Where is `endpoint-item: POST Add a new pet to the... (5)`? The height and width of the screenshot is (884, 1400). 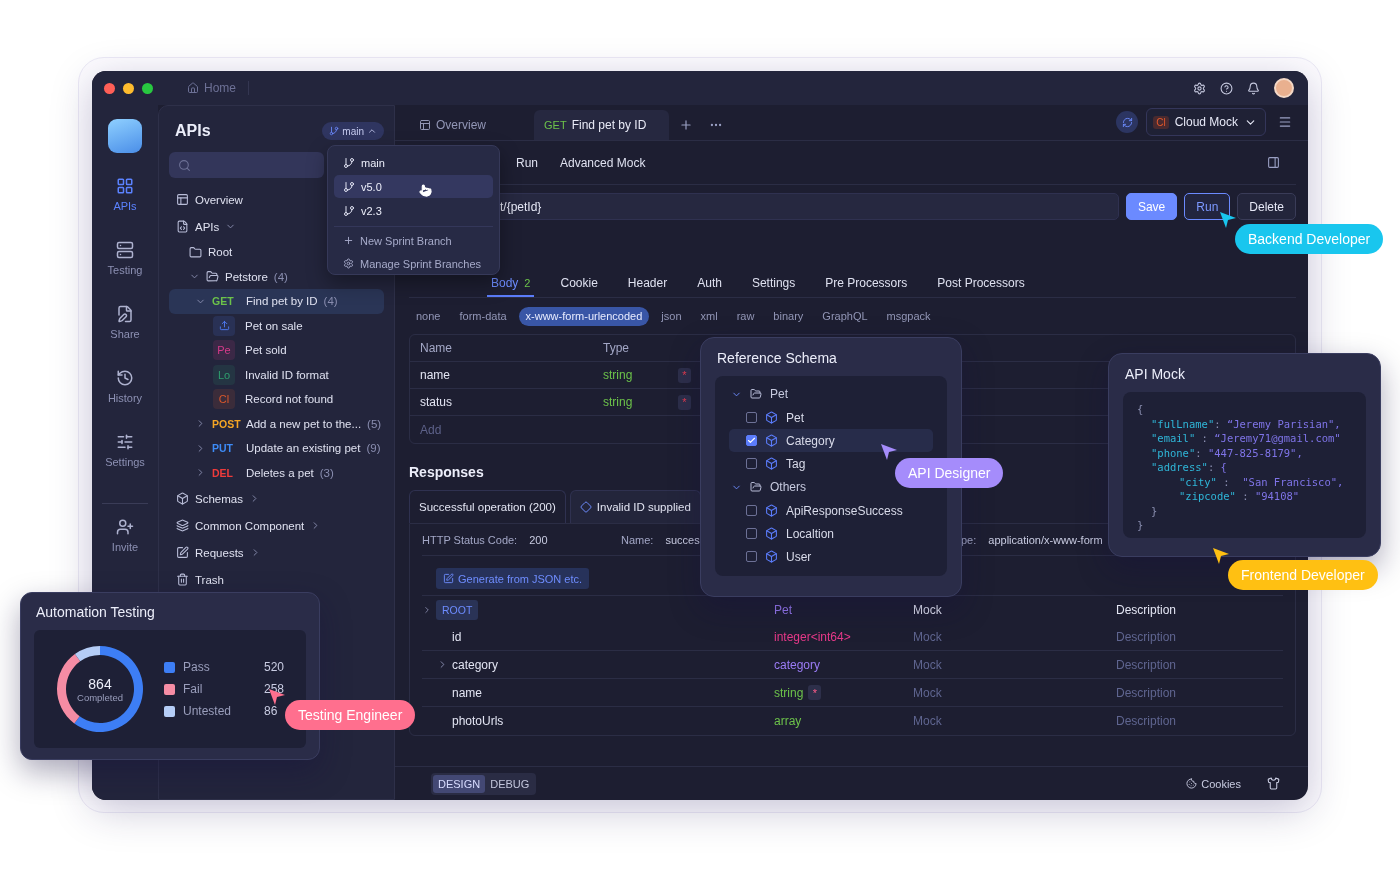 endpoint-item: POST Add a new pet to the... (5) is located at coordinates (276, 423).